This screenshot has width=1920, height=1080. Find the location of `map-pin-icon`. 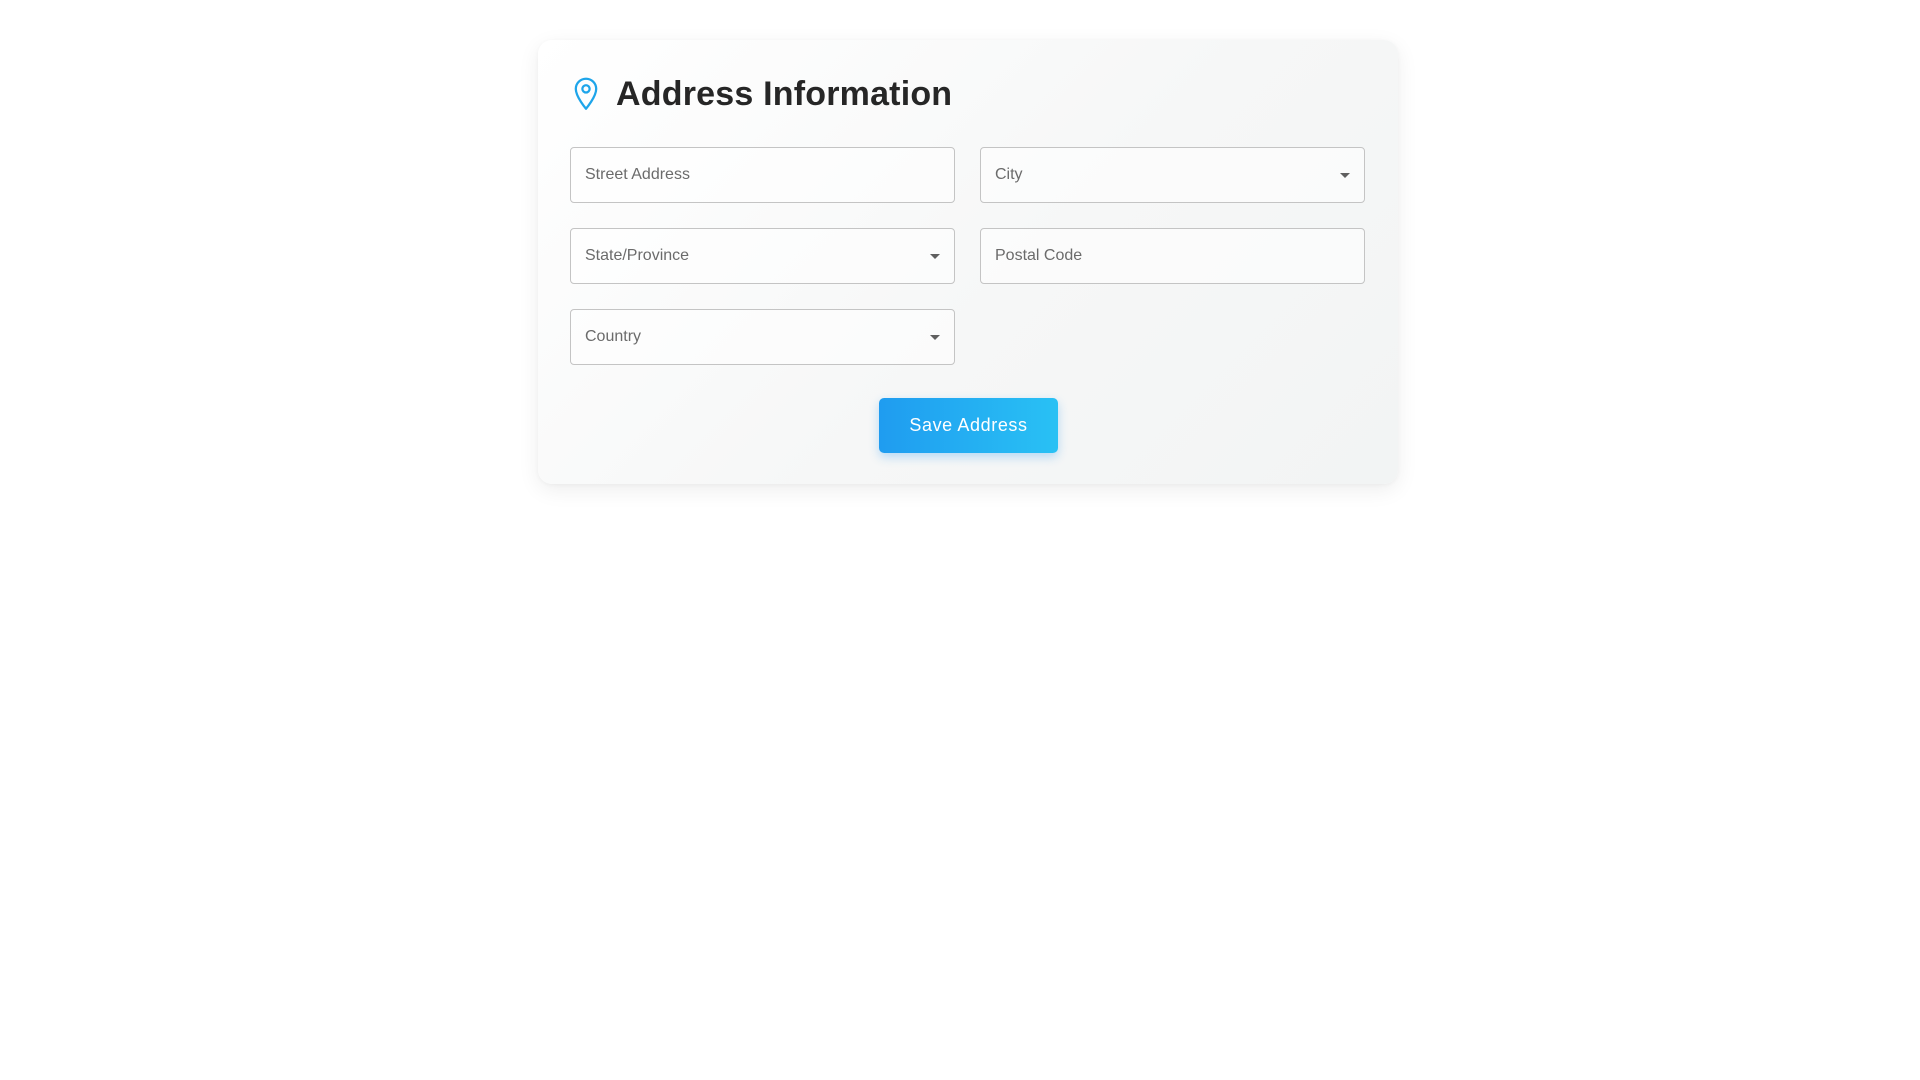

map-pin-icon is located at coordinates (586, 94).